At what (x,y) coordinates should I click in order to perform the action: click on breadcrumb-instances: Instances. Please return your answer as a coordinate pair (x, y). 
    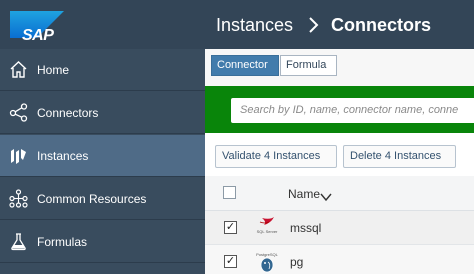
    Looking at the image, I should click on (254, 25).